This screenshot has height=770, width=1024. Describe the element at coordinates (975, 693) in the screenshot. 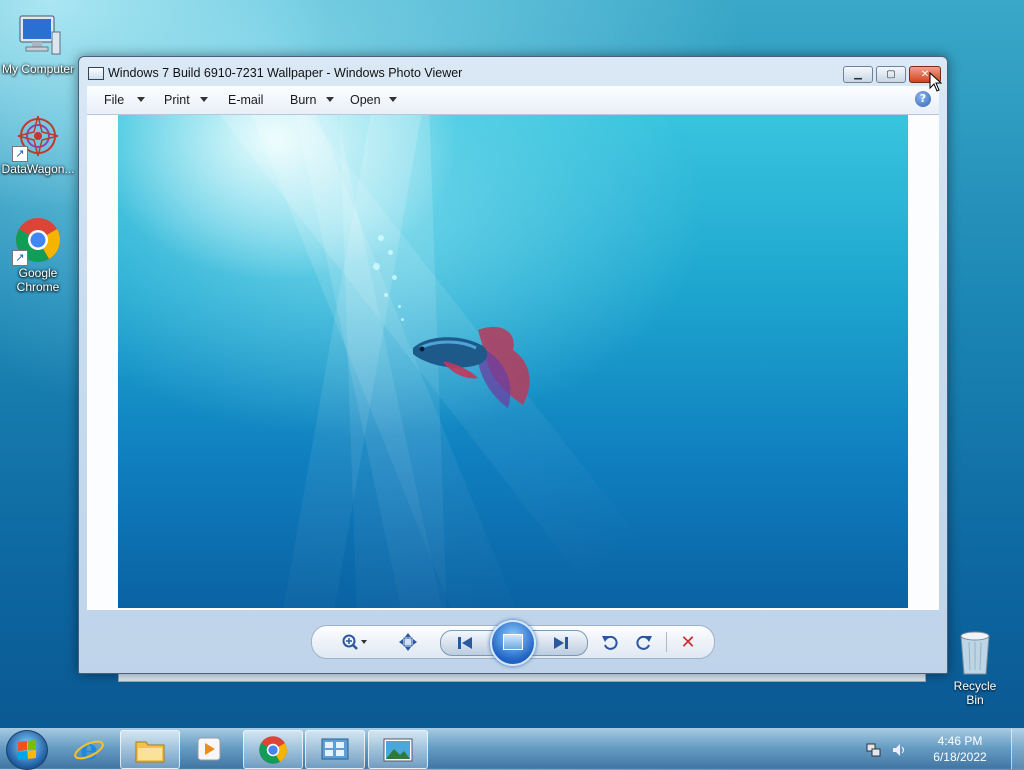

I see `recycle-bin-label: Recycle Bin` at that location.